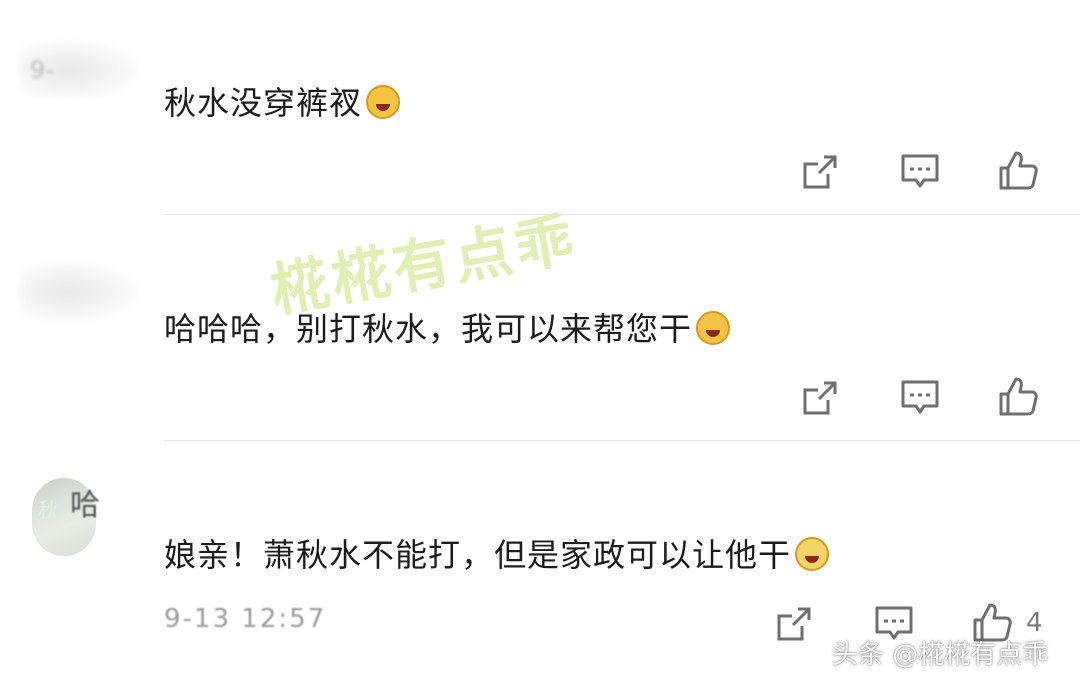 This screenshot has height=684, width=1080. I want to click on comment-text-2: 哈哈哈，别打秋水，我可以来帮您干, so click(447, 327).